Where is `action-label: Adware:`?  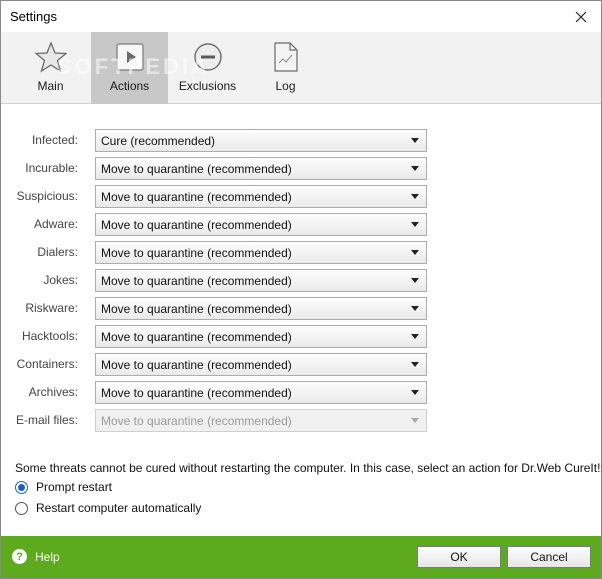
action-label: Adware: is located at coordinates (55, 224).